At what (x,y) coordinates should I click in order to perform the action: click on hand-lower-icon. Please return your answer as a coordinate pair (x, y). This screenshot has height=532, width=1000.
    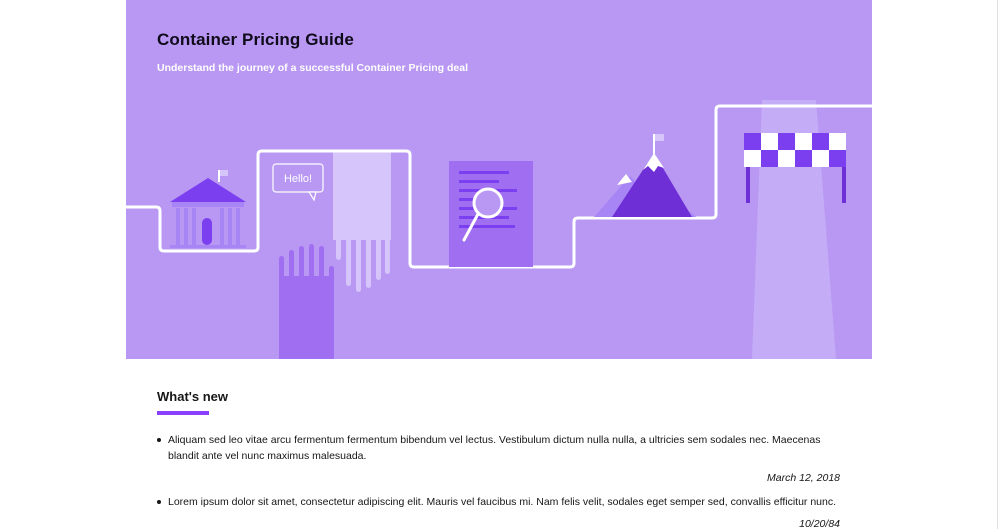
    Looking at the image, I should click on (306, 301).